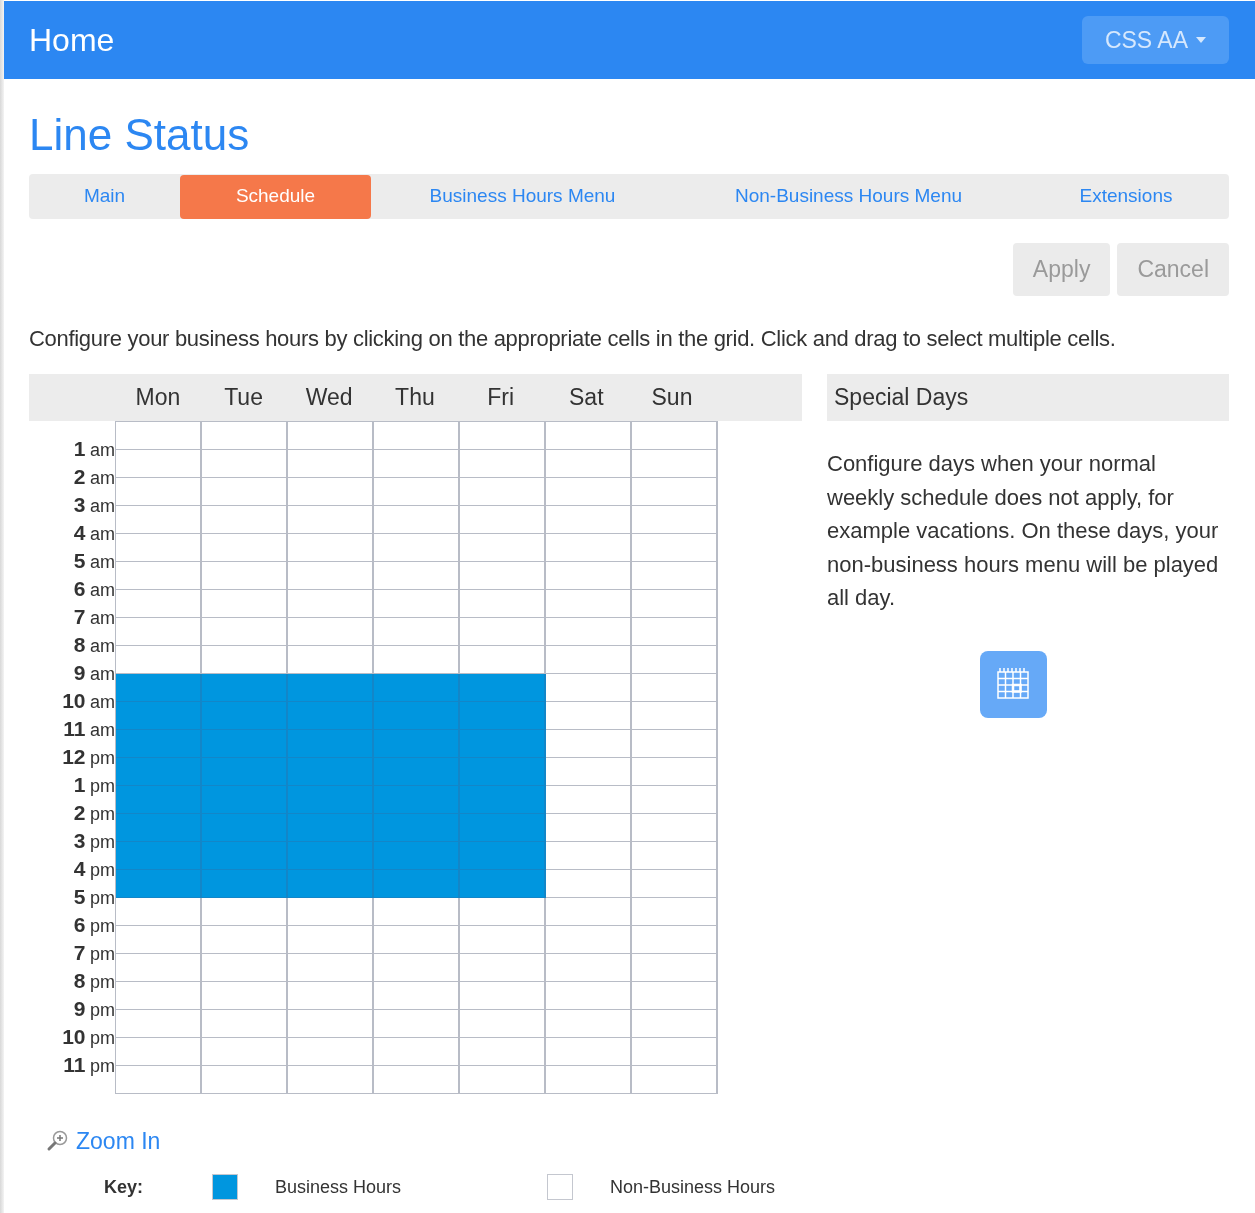  I want to click on tab: Schedule, so click(275, 196).